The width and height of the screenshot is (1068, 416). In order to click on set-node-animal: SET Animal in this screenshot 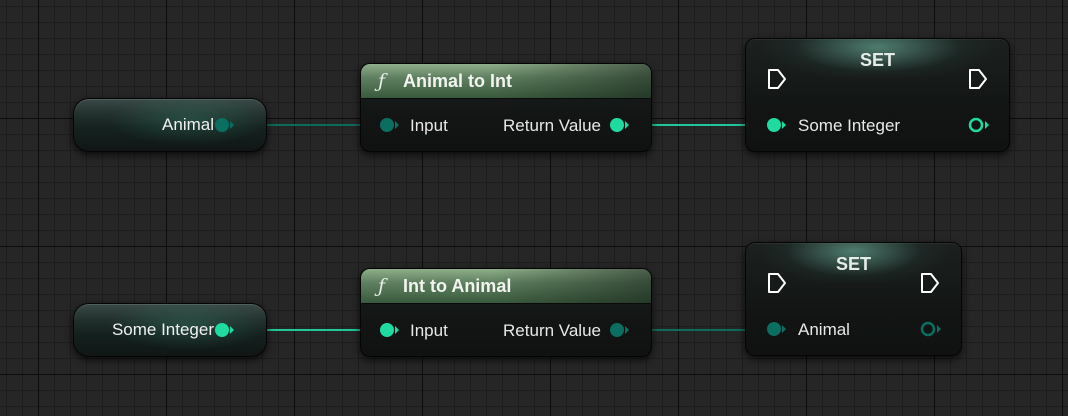, I will do `click(853, 299)`.